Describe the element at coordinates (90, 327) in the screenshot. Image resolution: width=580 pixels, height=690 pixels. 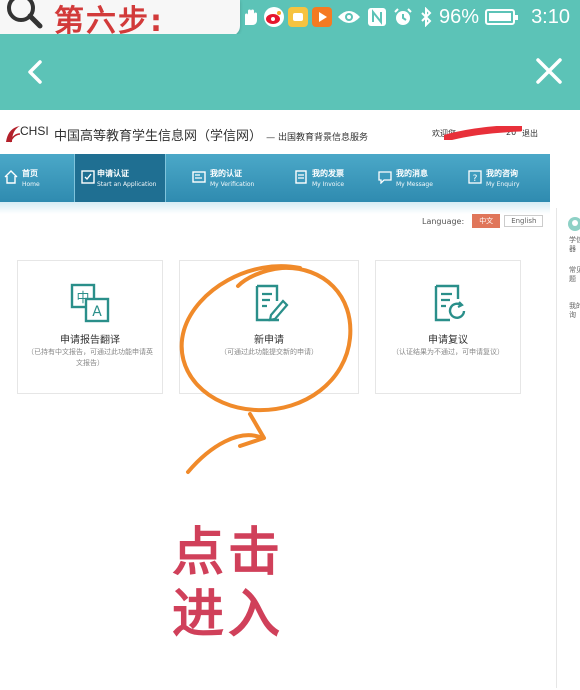
I see `card-translation: 中 A 申请报告翻译 （已持有中文报告，可通过此功能申请英文报告）` at that location.